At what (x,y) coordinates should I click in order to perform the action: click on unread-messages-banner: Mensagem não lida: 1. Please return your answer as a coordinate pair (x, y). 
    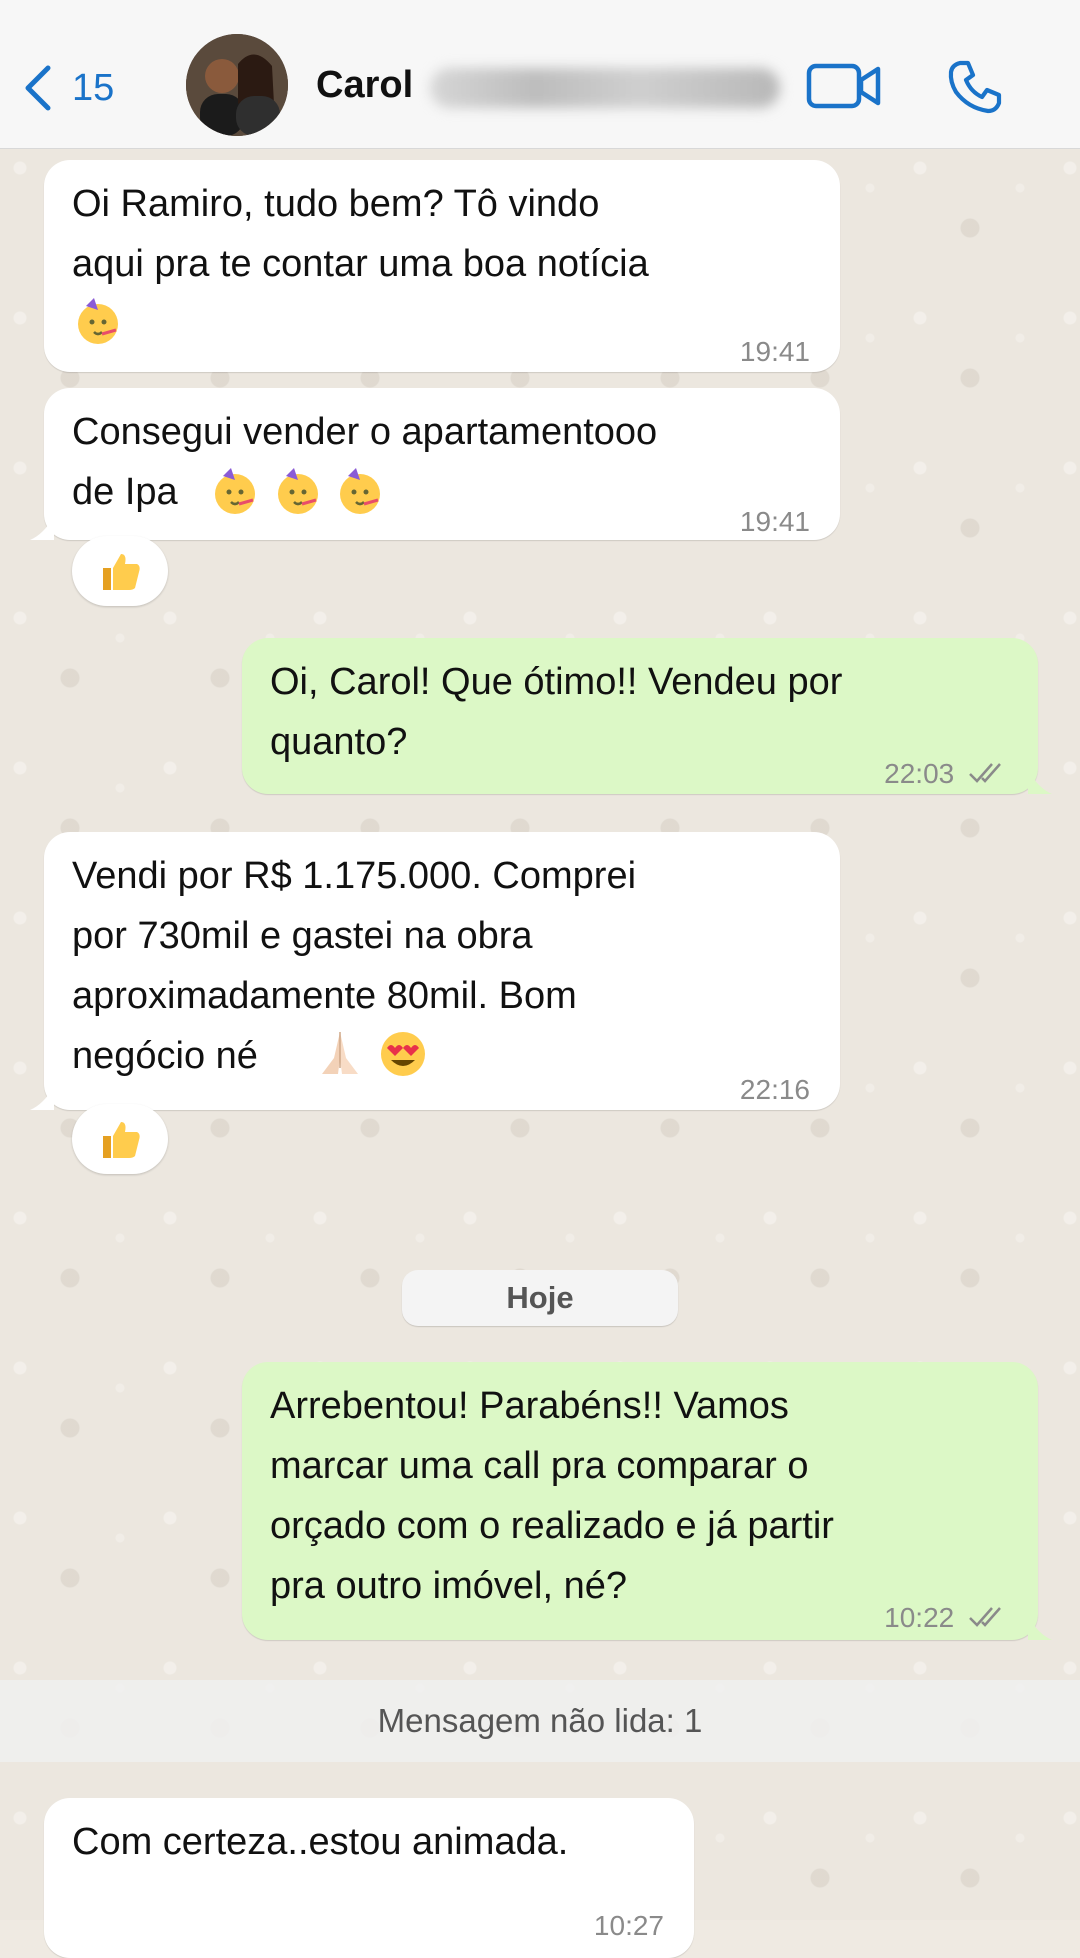
    Looking at the image, I should click on (540, 1721).